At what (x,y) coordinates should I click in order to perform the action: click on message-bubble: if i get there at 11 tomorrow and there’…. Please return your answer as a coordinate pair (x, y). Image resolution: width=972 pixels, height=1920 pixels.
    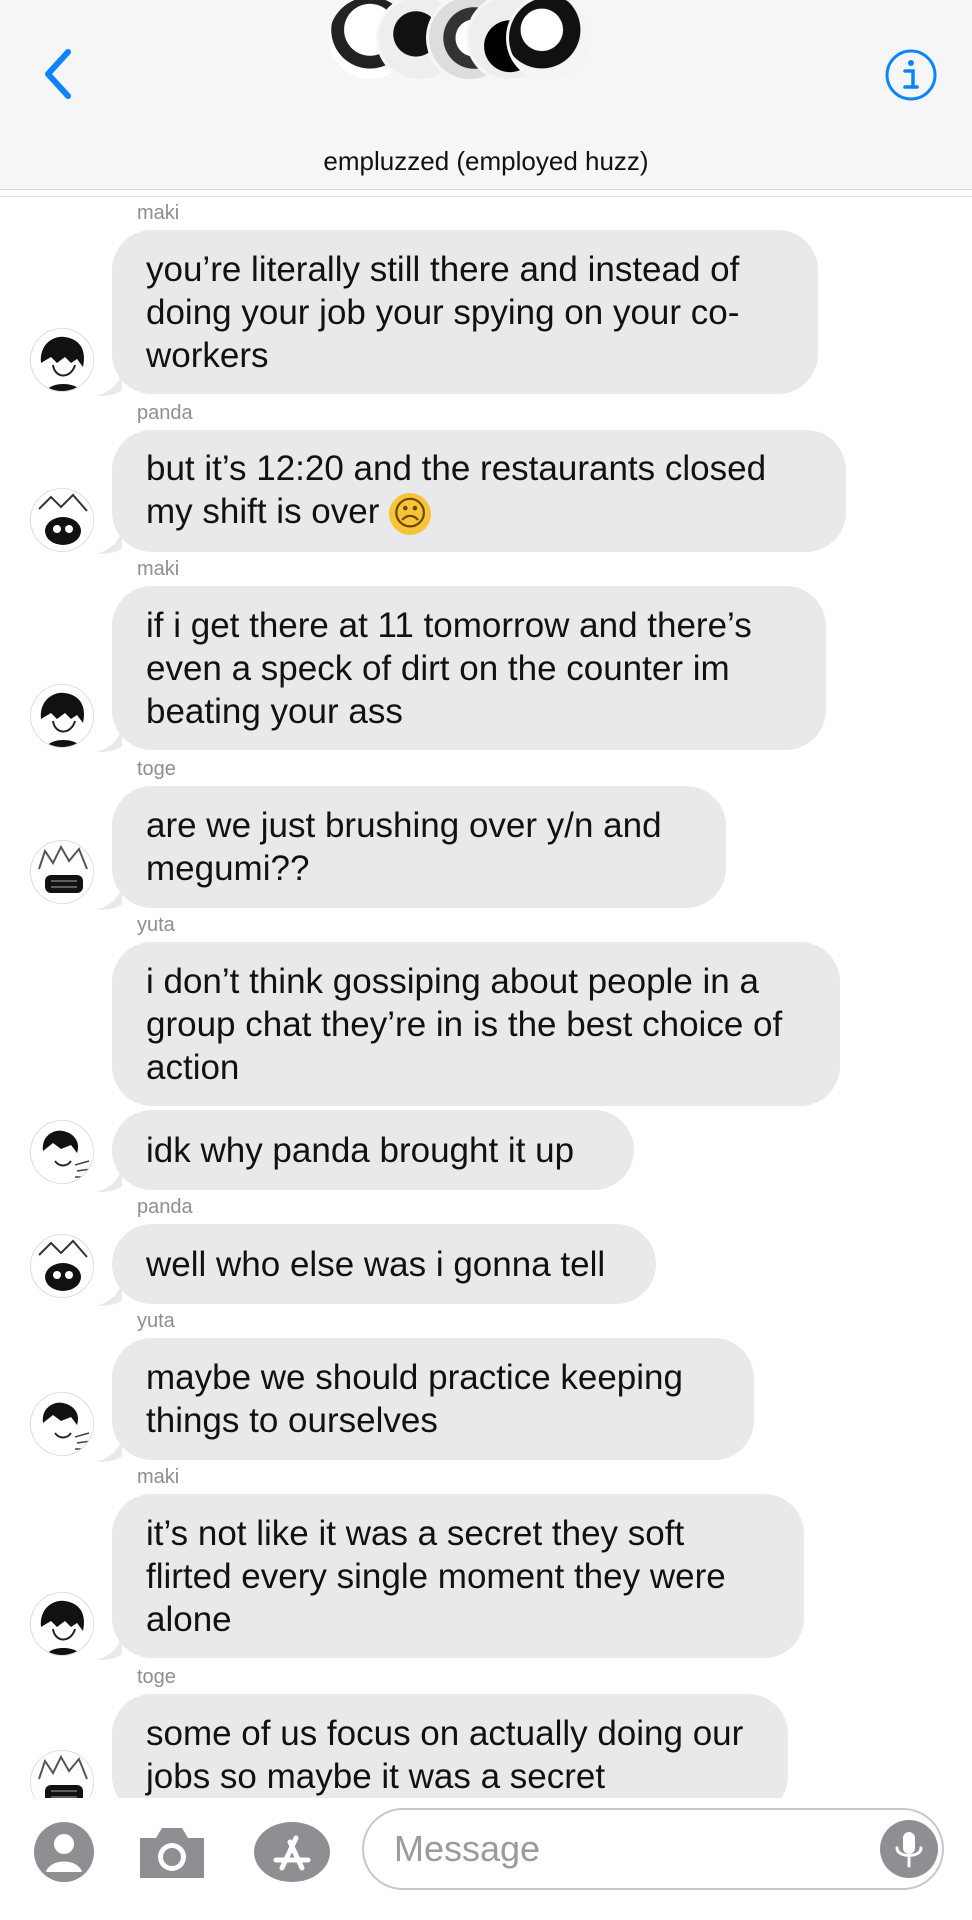
    Looking at the image, I should click on (469, 668).